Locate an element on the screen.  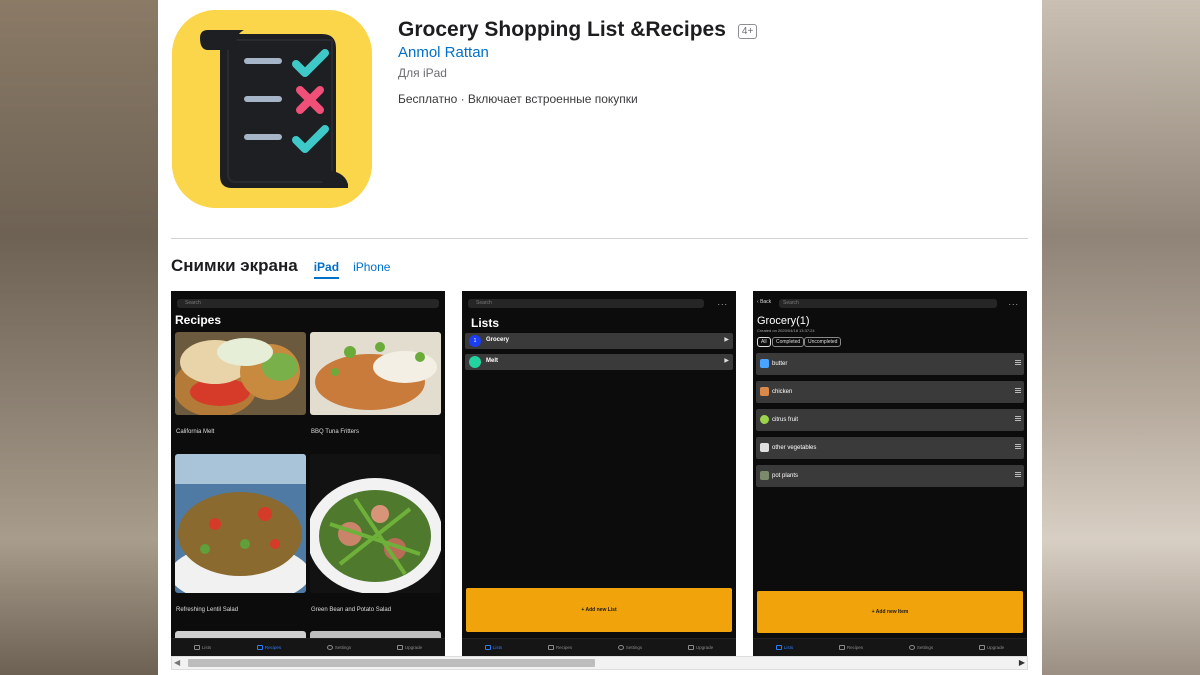
divider is located at coordinates (599, 238).